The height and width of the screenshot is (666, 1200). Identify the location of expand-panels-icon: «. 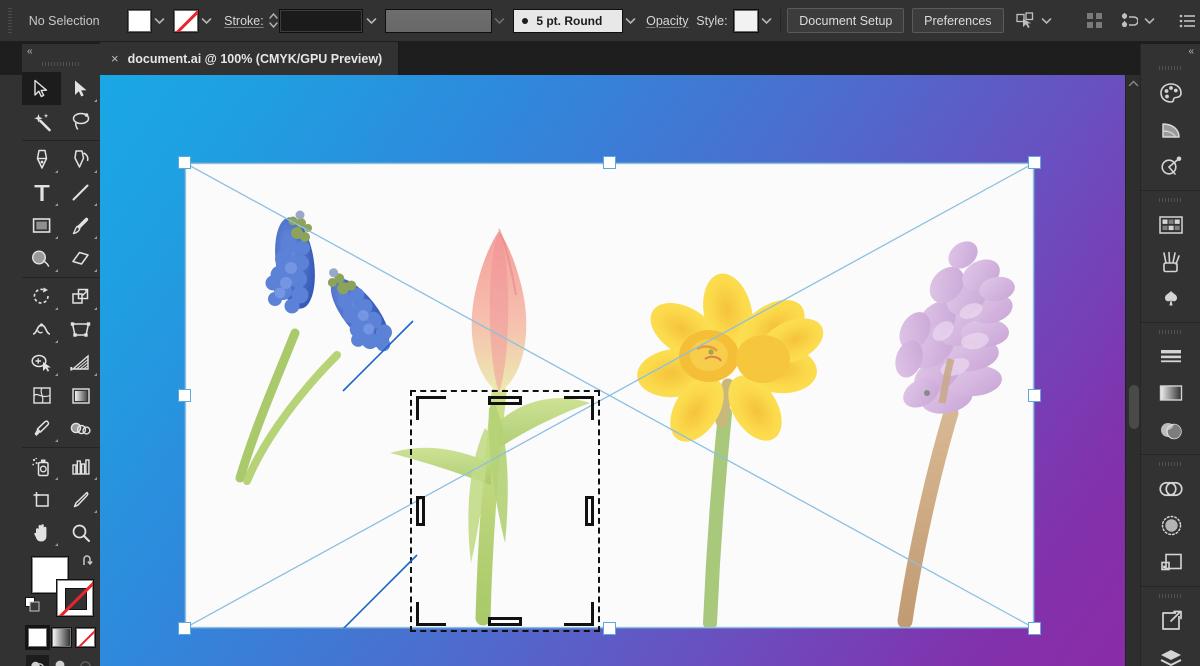
(1190, 51).